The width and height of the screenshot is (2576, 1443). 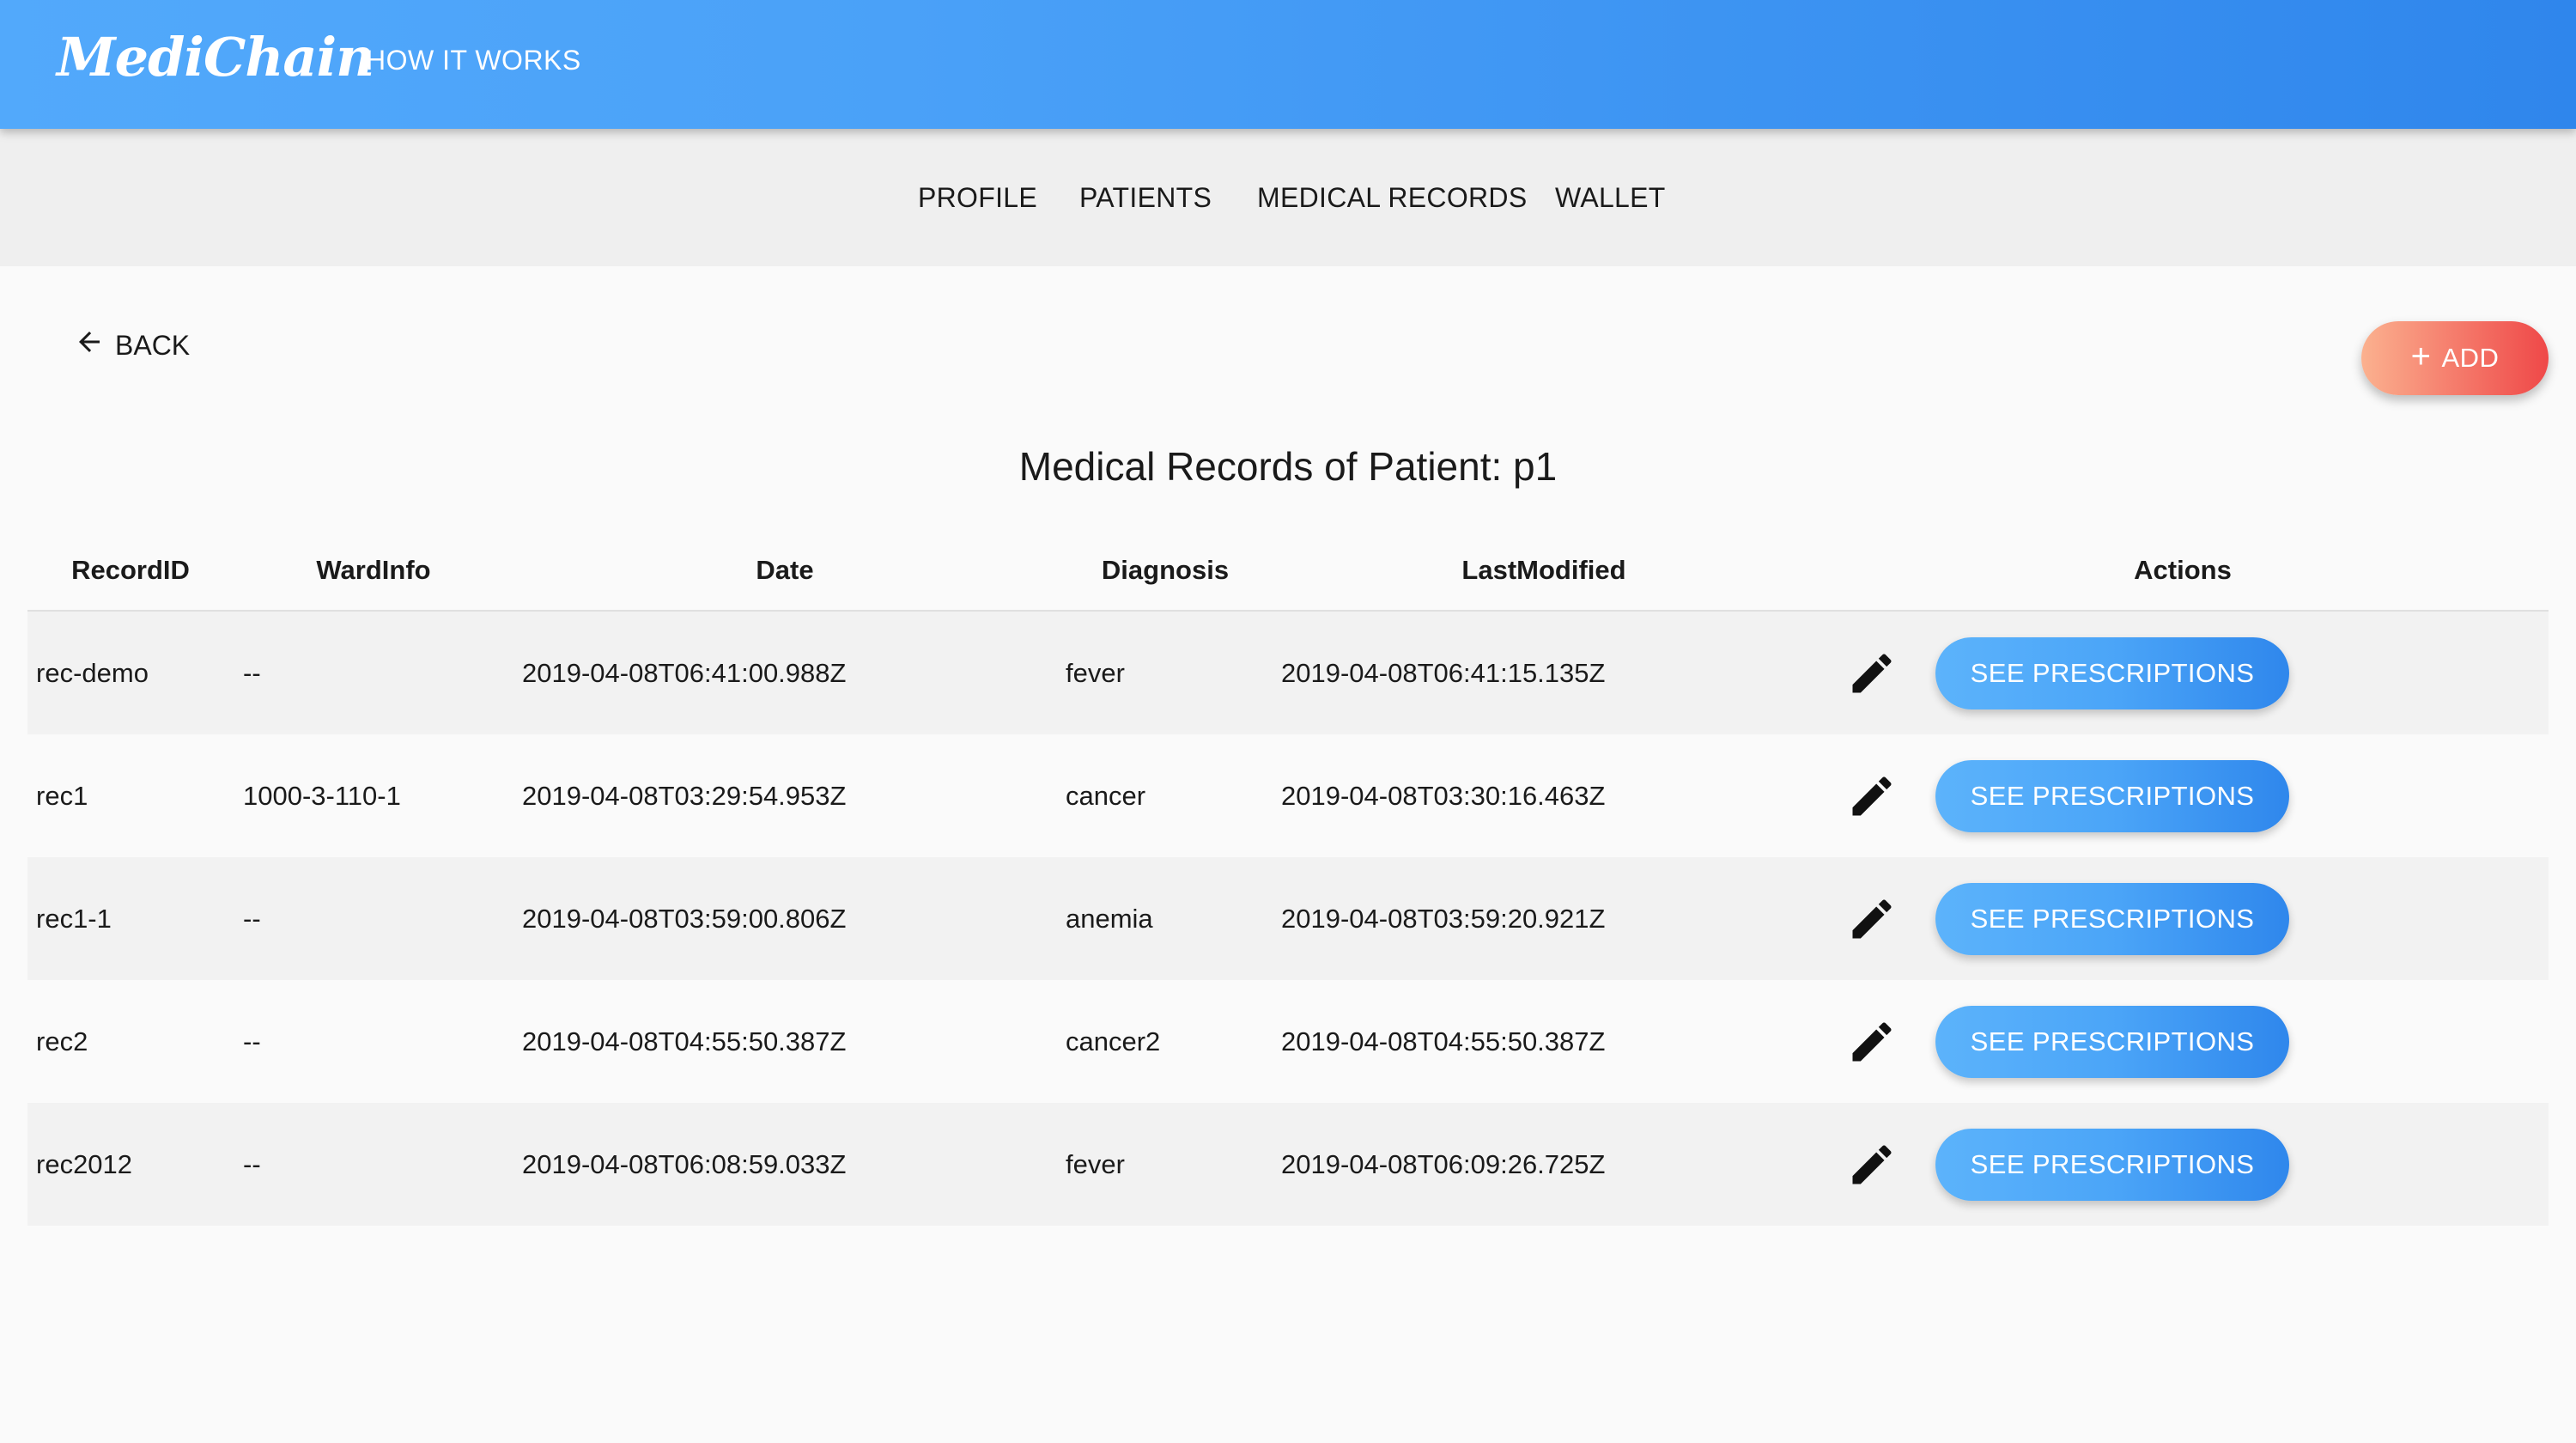 I want to click on cell-record-id: rec1-1, so click(x=74, y=918).